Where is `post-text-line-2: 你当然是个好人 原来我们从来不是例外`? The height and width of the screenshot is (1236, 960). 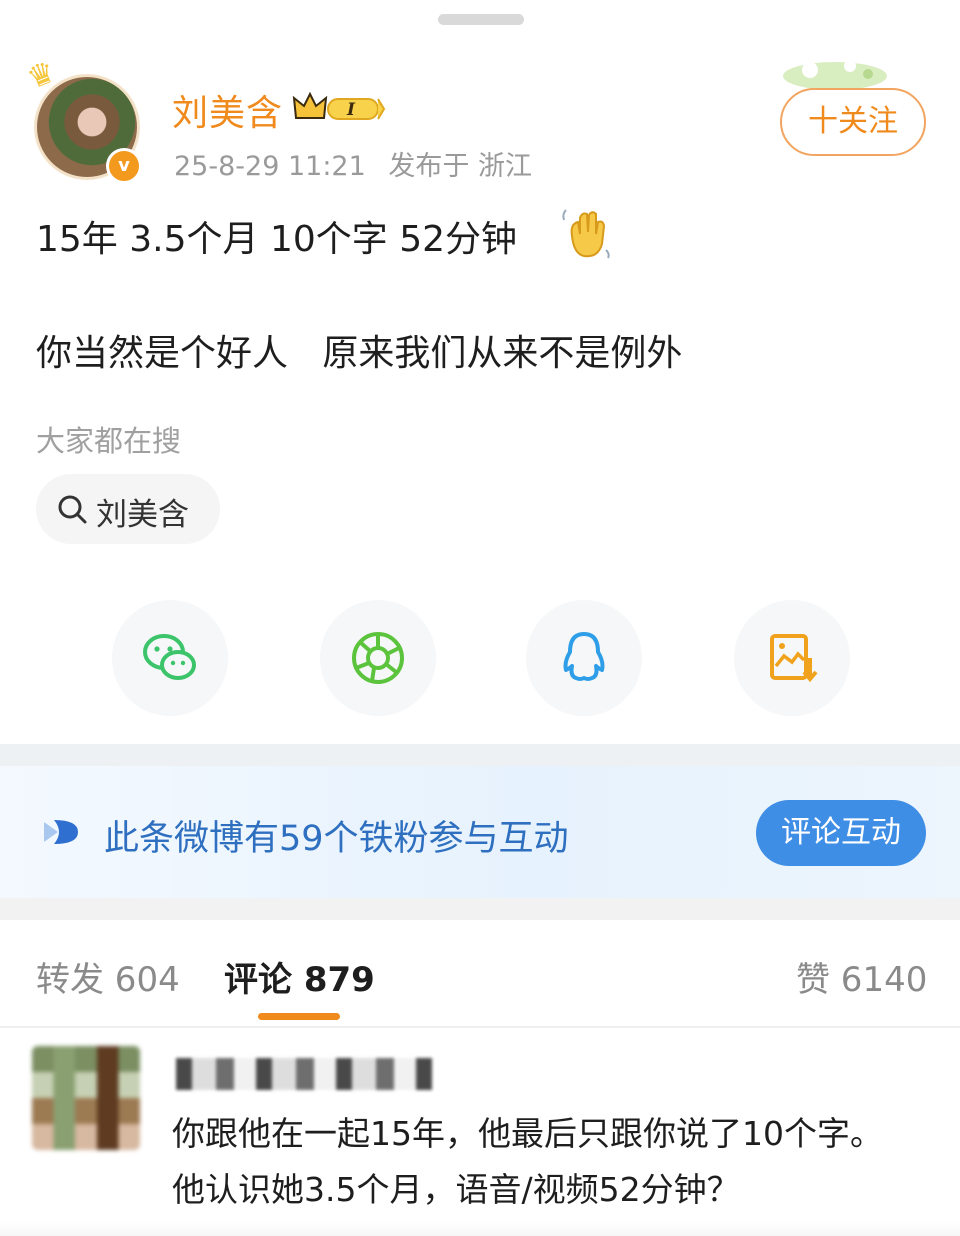 post-text-line-2: 你当然是个好人 原来我们从来不是例外 is located at coordinates (359, 353).